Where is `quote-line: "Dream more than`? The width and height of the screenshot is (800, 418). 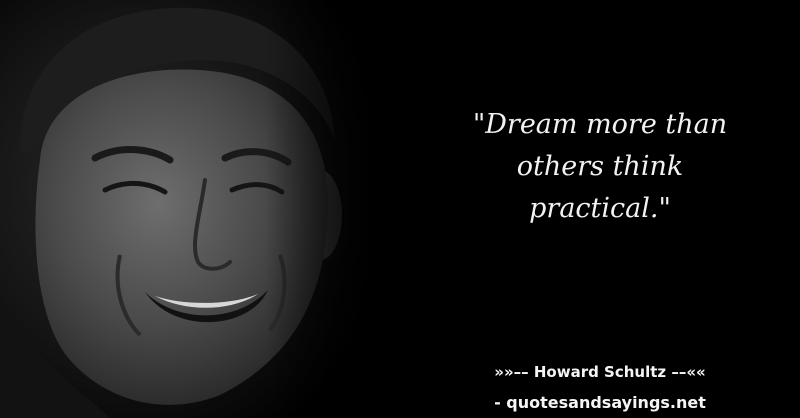
quote-line: "Dream more than is located at coordinates (600, 124).